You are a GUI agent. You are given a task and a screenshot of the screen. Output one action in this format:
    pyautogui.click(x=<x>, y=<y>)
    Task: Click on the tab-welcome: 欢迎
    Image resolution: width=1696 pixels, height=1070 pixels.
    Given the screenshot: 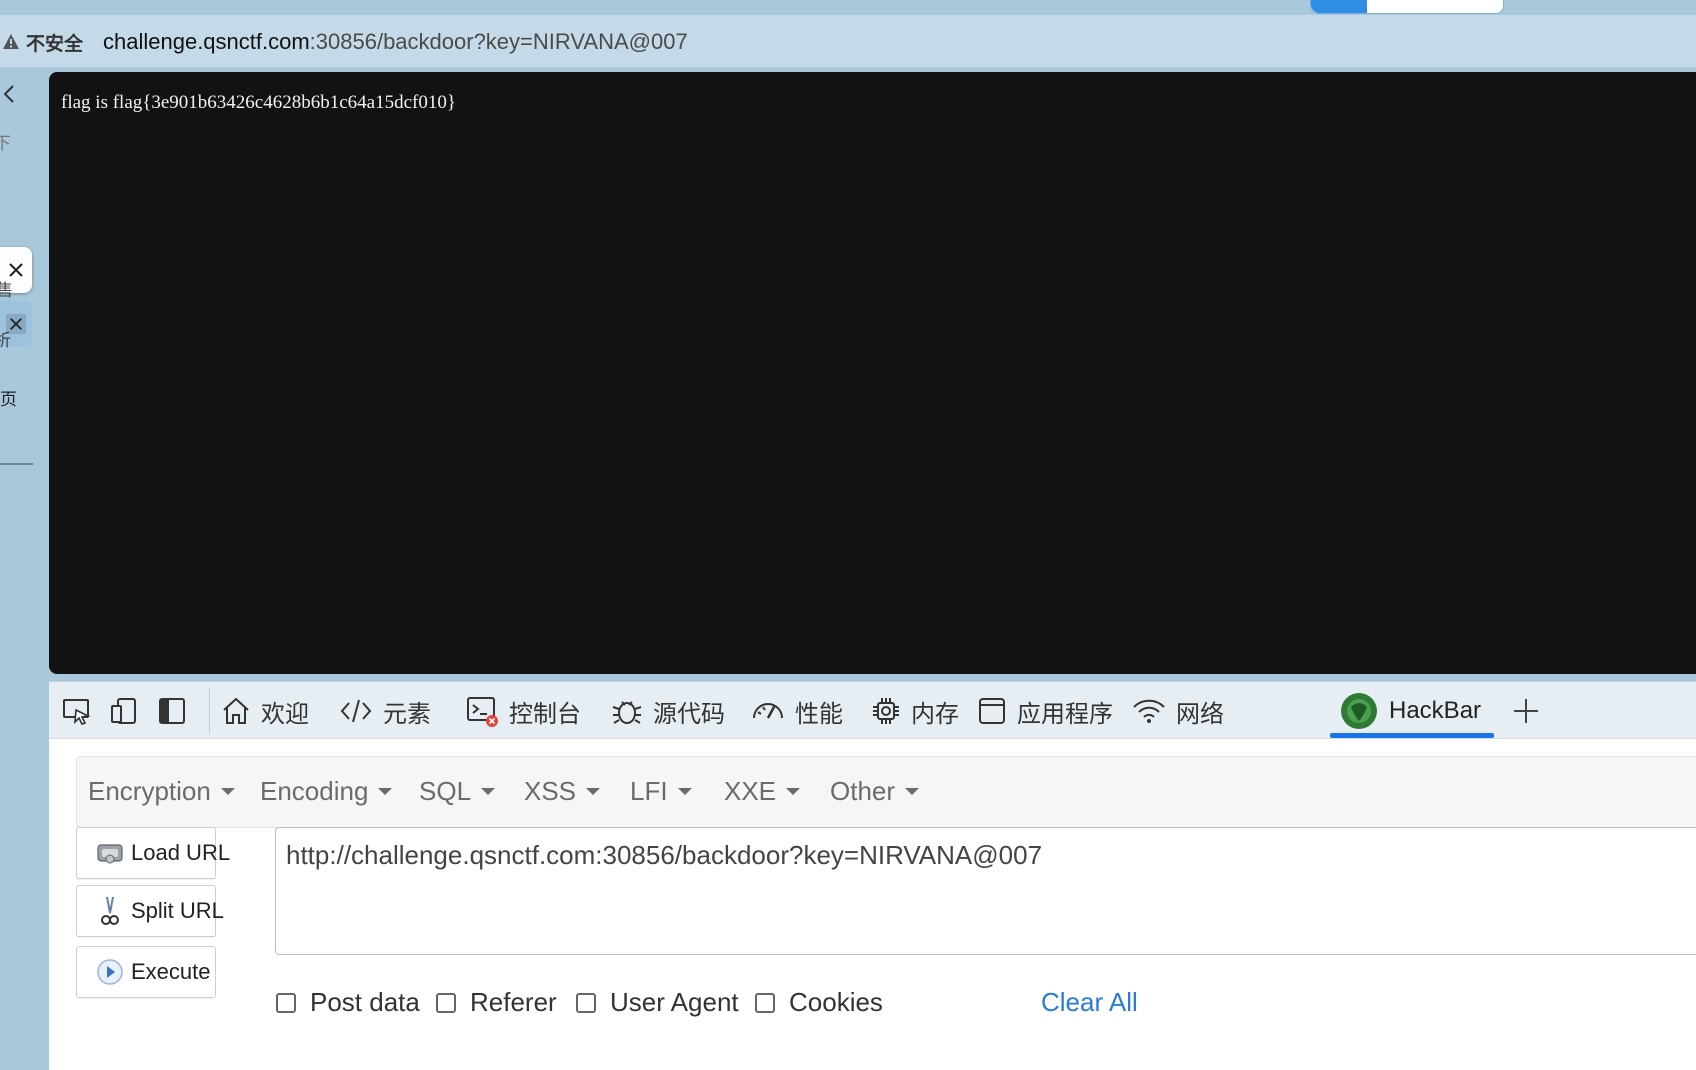 What is the action you would take?
    pyautogui.click(x=265, y=711)
    